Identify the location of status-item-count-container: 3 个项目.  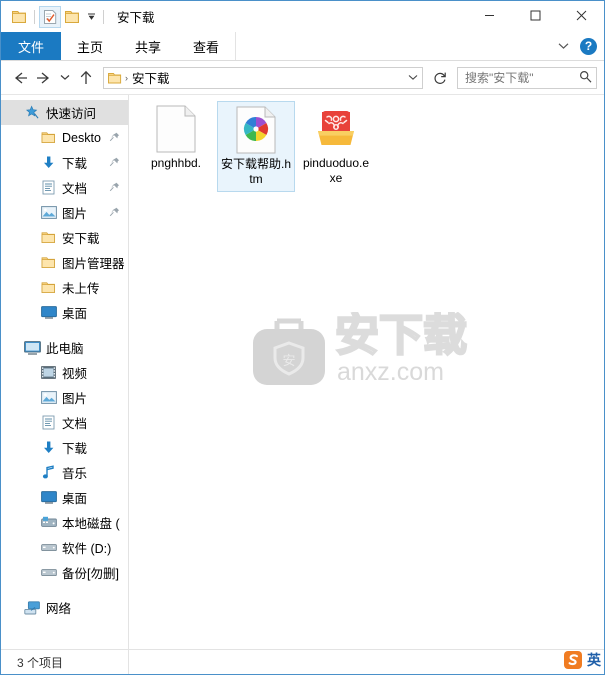
(65, 662).